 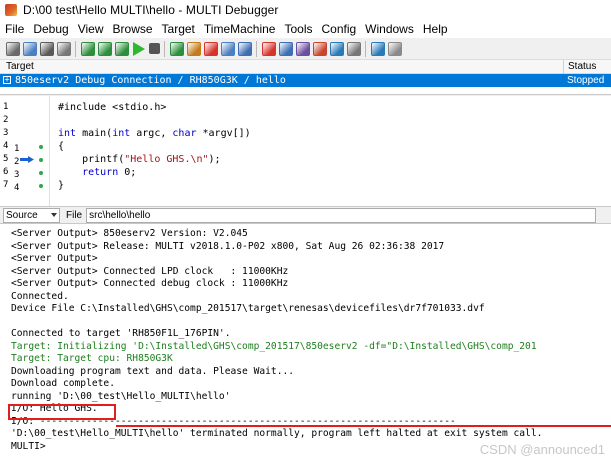 I want to click on watch-icon, so click(x=302, y=48).